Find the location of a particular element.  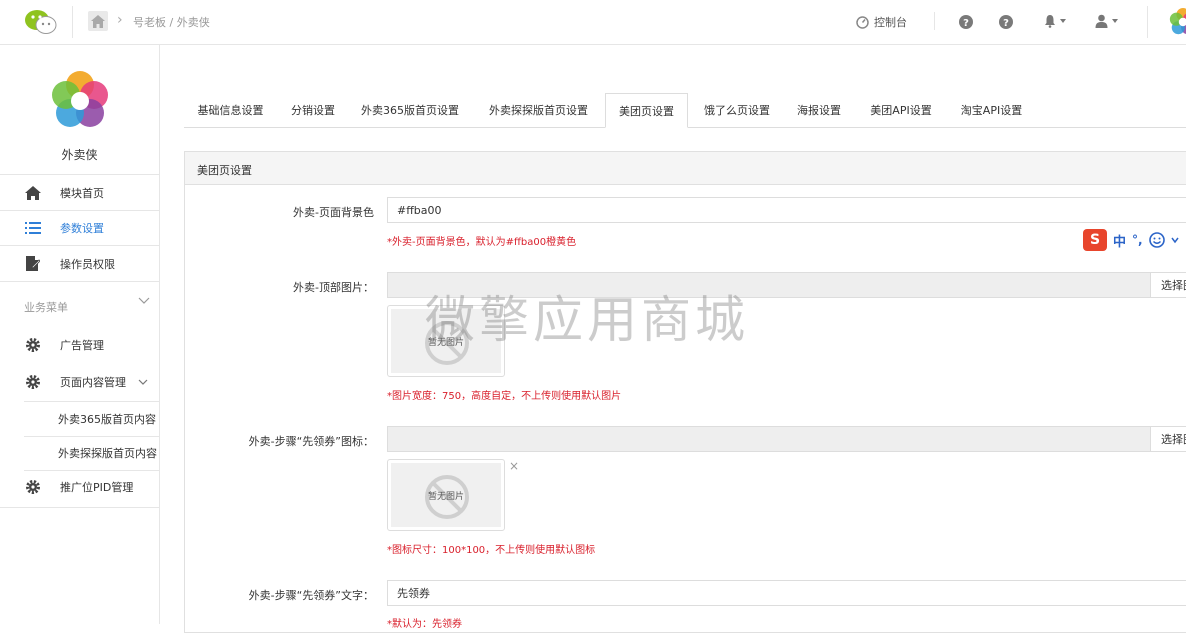

sidebar-subitem-tantan-home: 外卖探探版首页内容 is located at coordinates (91, 453).